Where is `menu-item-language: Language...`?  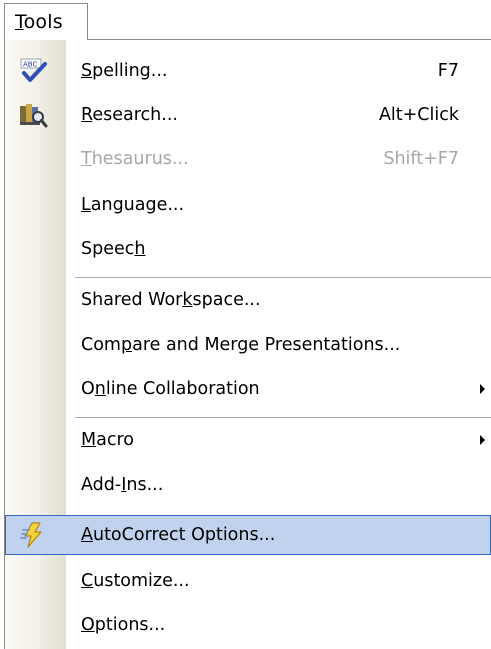 menu-item-language: Language... is located at coordinates (248, 205).